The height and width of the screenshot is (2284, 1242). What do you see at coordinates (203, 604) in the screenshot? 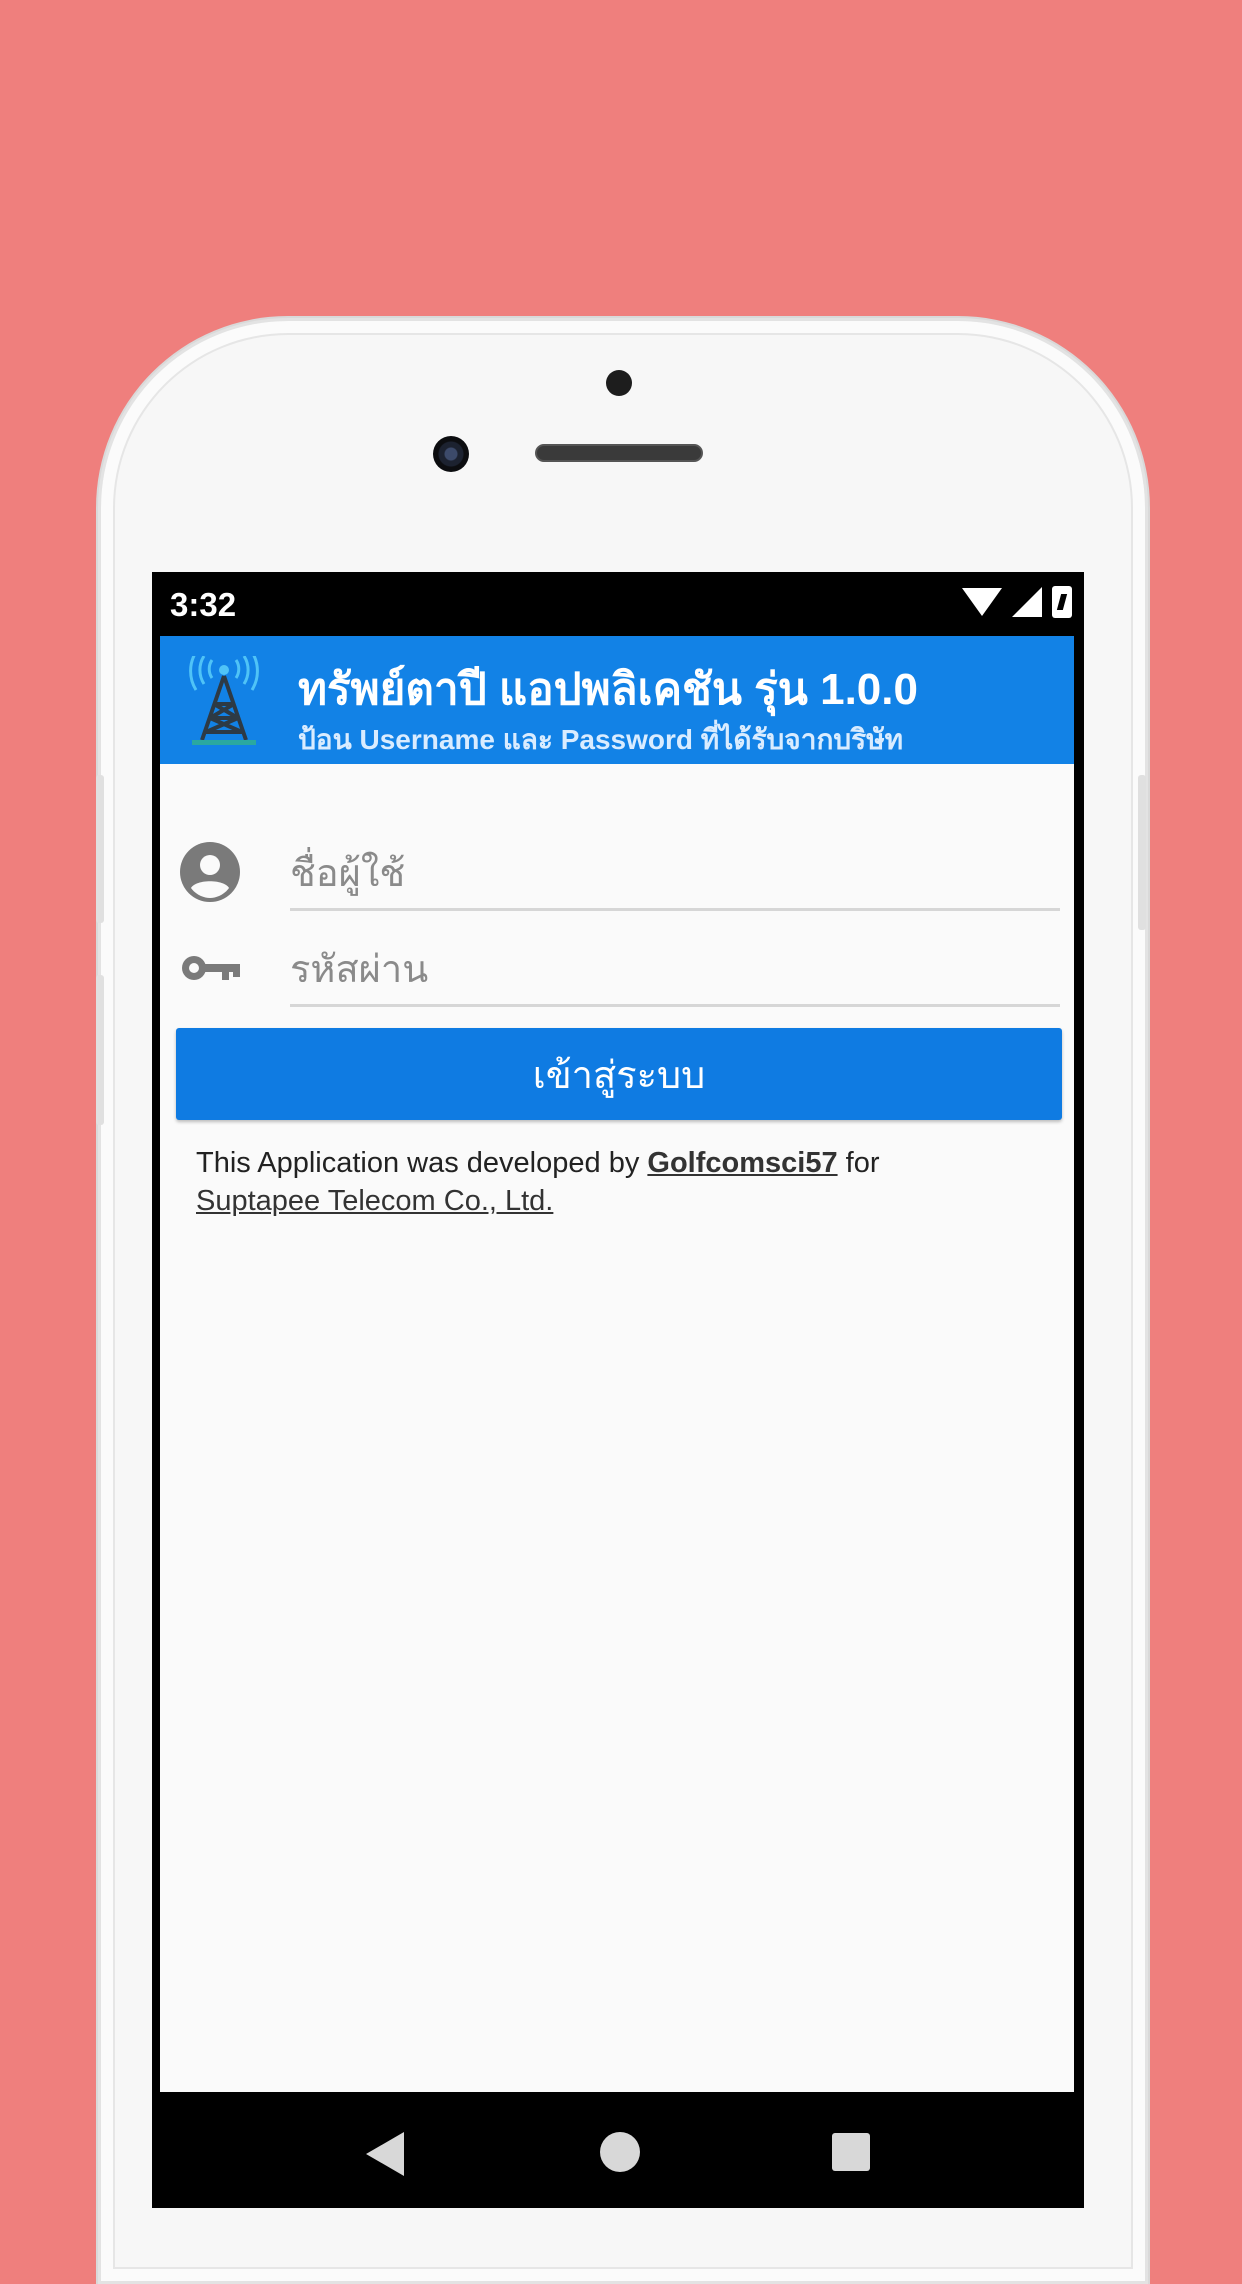
I see `status-time: 3:32` at bounding box center [203, 604].